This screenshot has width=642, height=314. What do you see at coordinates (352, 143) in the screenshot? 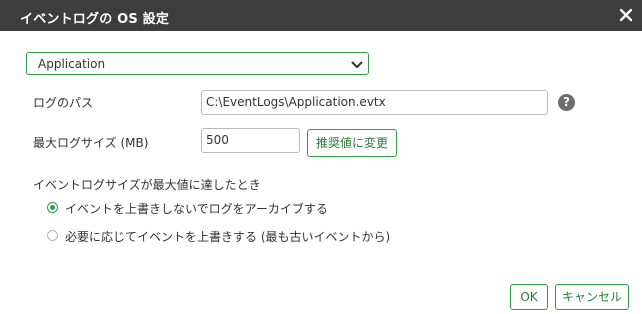
I see `set-recommended-button: 推奨値に変更` at bounding box center [352, 143].